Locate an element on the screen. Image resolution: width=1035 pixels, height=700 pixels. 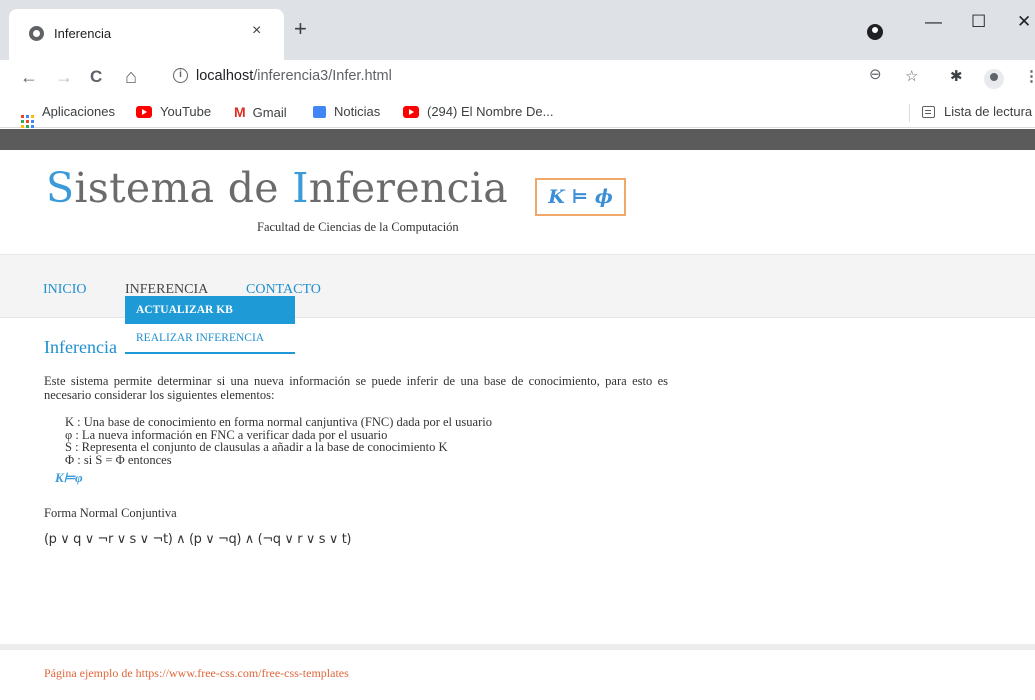
bookmark-apps: Aplicaciones is located at coordinates (68, 116).